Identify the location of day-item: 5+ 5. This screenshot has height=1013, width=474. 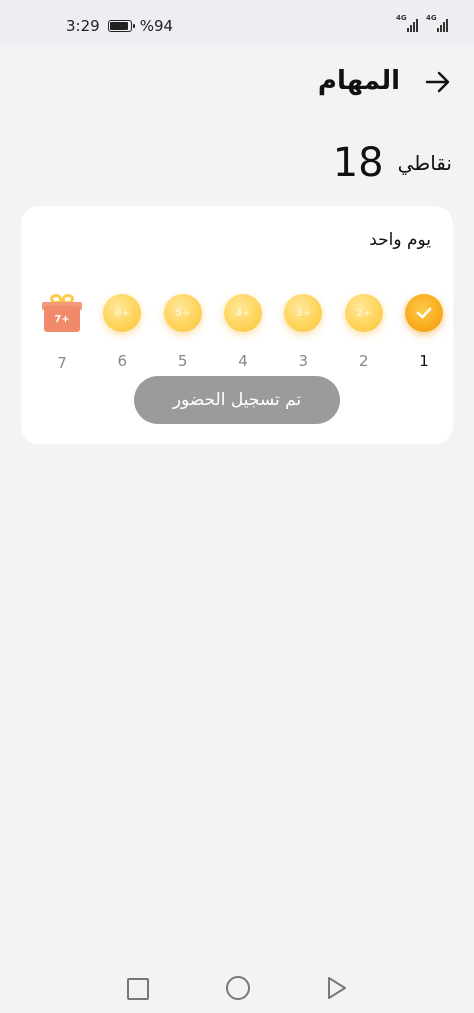
(183, 334).